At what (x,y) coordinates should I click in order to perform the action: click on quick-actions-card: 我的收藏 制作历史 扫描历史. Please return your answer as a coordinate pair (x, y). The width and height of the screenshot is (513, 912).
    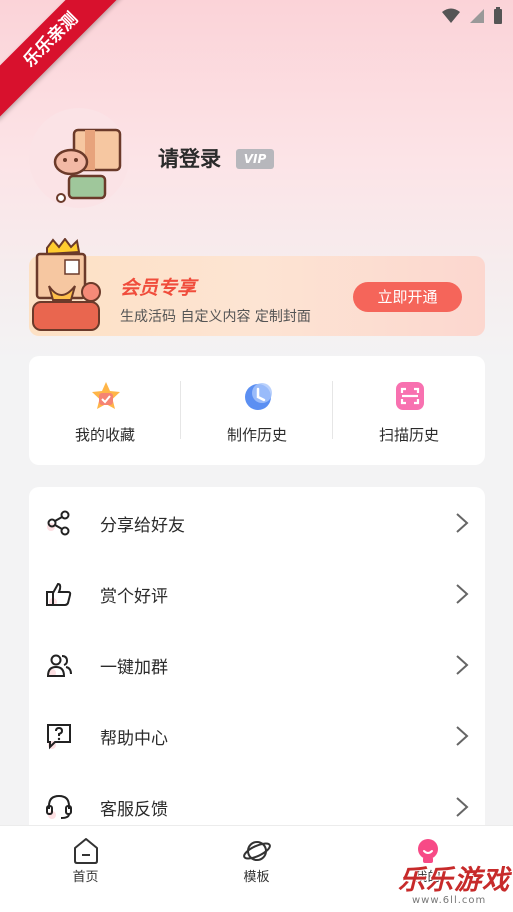
    Looking at the image, I should click on (257, 410).